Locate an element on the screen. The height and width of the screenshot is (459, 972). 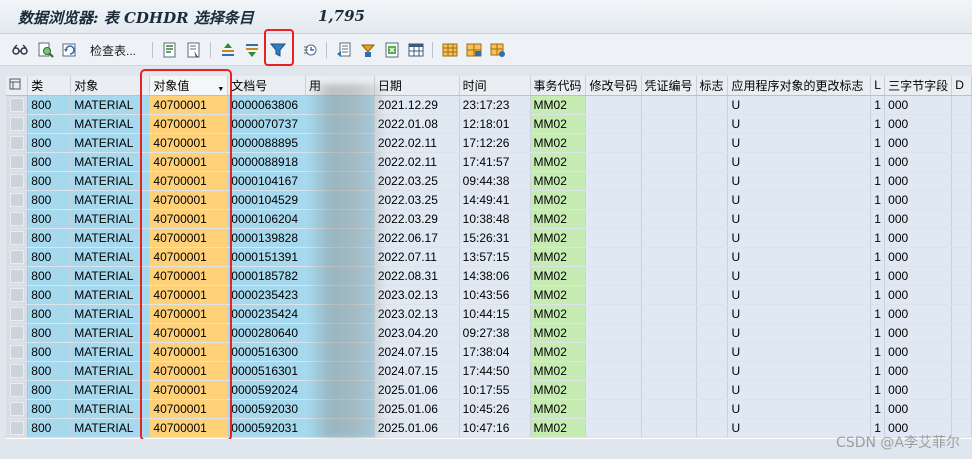
table-cell: 0000185782 is located at coordinates (267, 276).